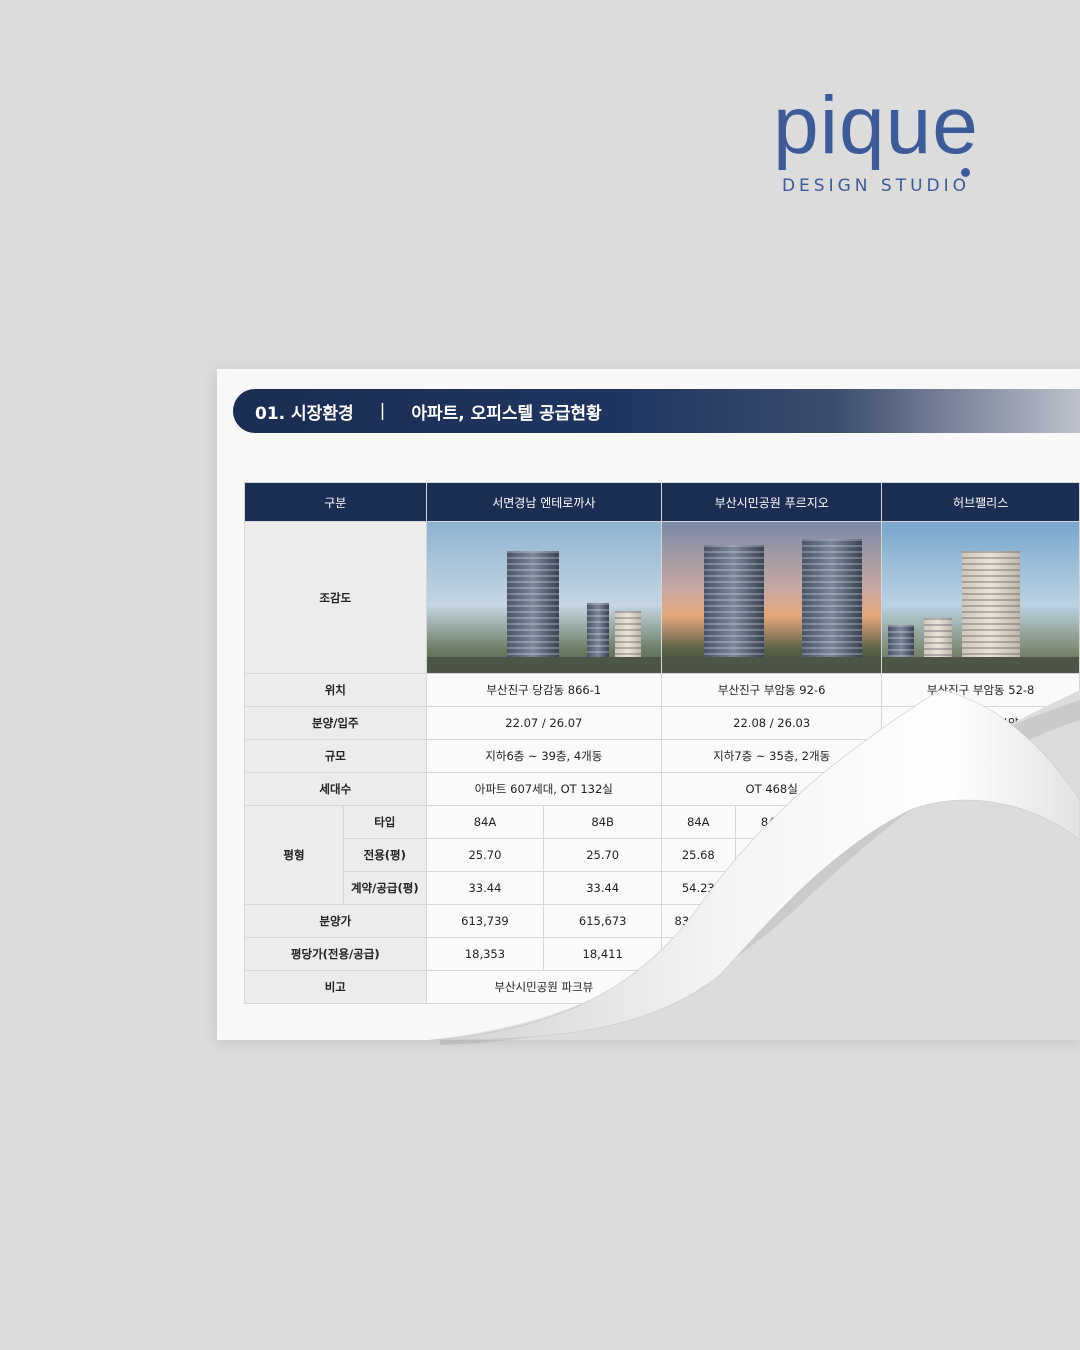 The height and width of the screenshot is (1350, 1080). Describe the element at coordinates (965, 172) in the screenshot. I see `logo-accent-dot` at that location.